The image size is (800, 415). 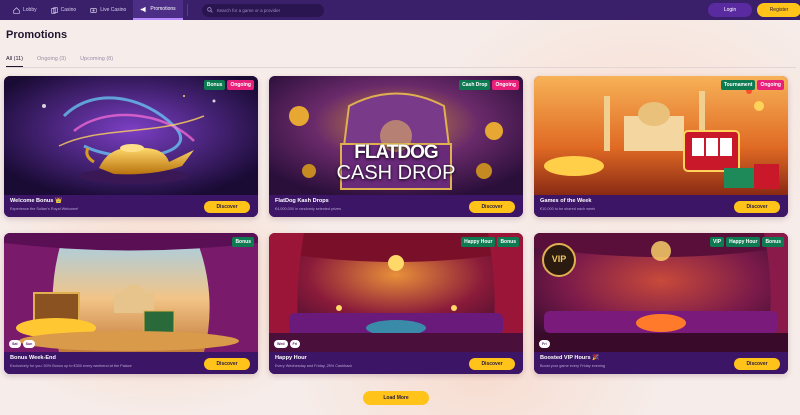 I want to click on badge-group: Happy Hour Bonus, so click(x=490, y=242).